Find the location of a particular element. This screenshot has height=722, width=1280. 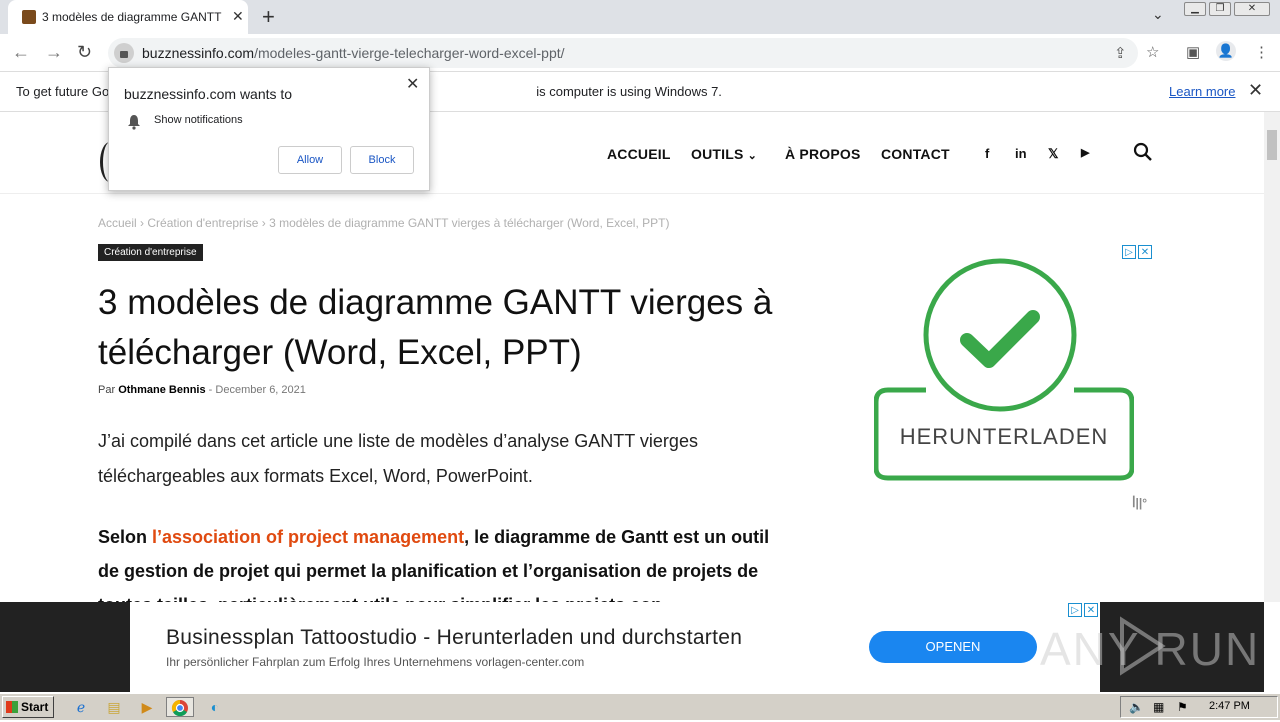

windows-taskbar: Start ℯ ▤ ▶ ◐ 🔈 ▦ ⚑ 2:47 PM is located at coordinates (640, 706).